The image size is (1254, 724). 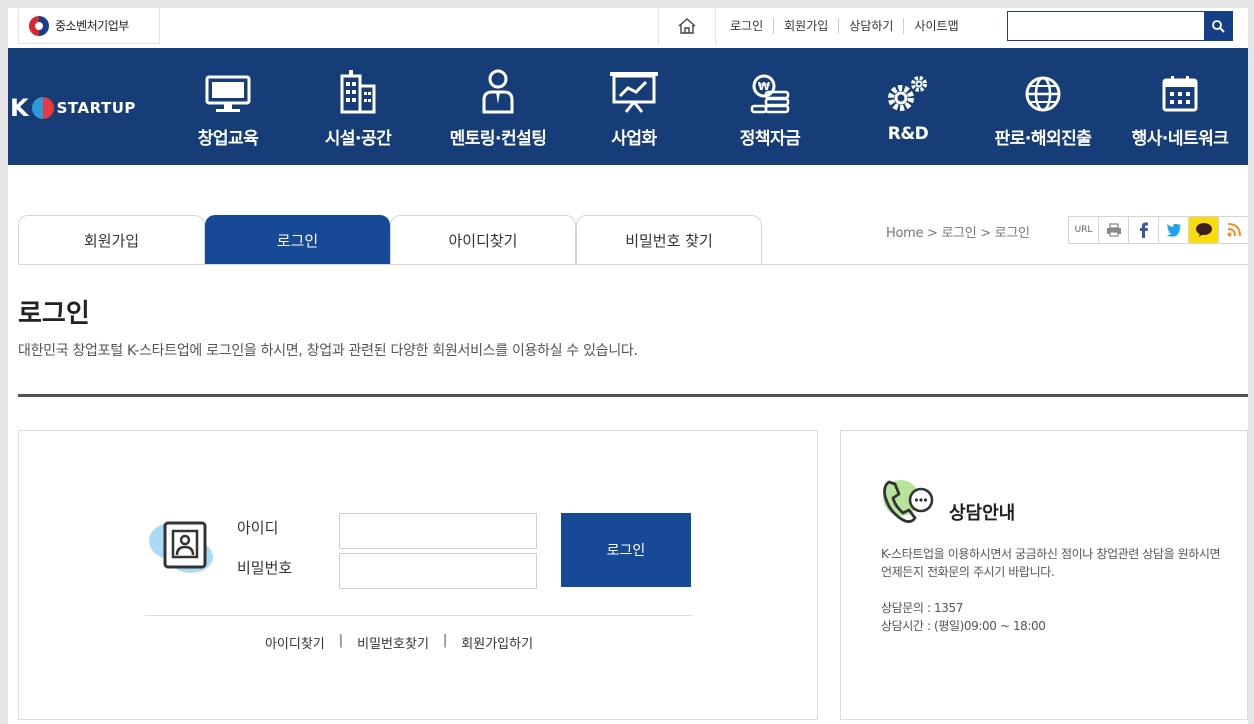 What do you see at coordinates (770, 139) in the screenshot?
I see `nav-label: 정책자금` at bounding box center [770, 139].